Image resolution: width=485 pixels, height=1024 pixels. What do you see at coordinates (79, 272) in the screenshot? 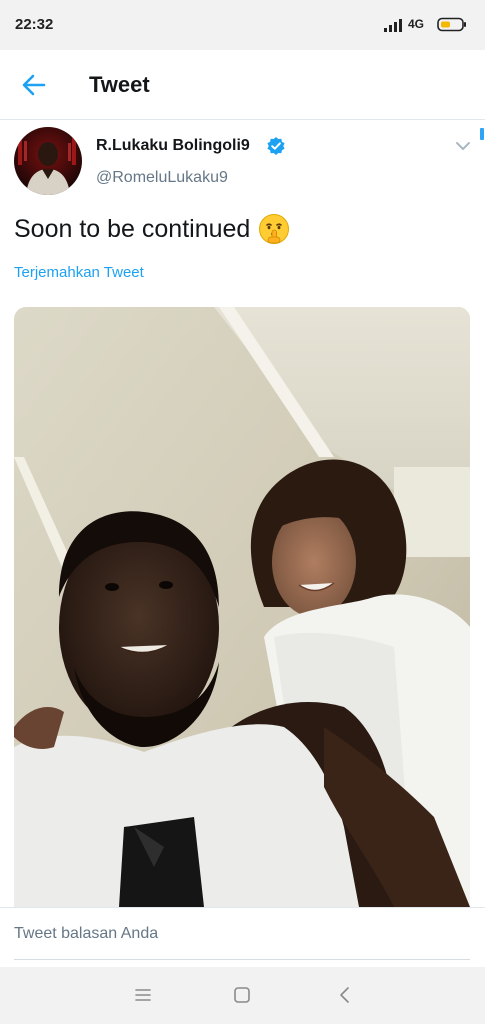
I see `translate-tweet-link: Terjemahkan Tweet` at bounding box center [79, 272].